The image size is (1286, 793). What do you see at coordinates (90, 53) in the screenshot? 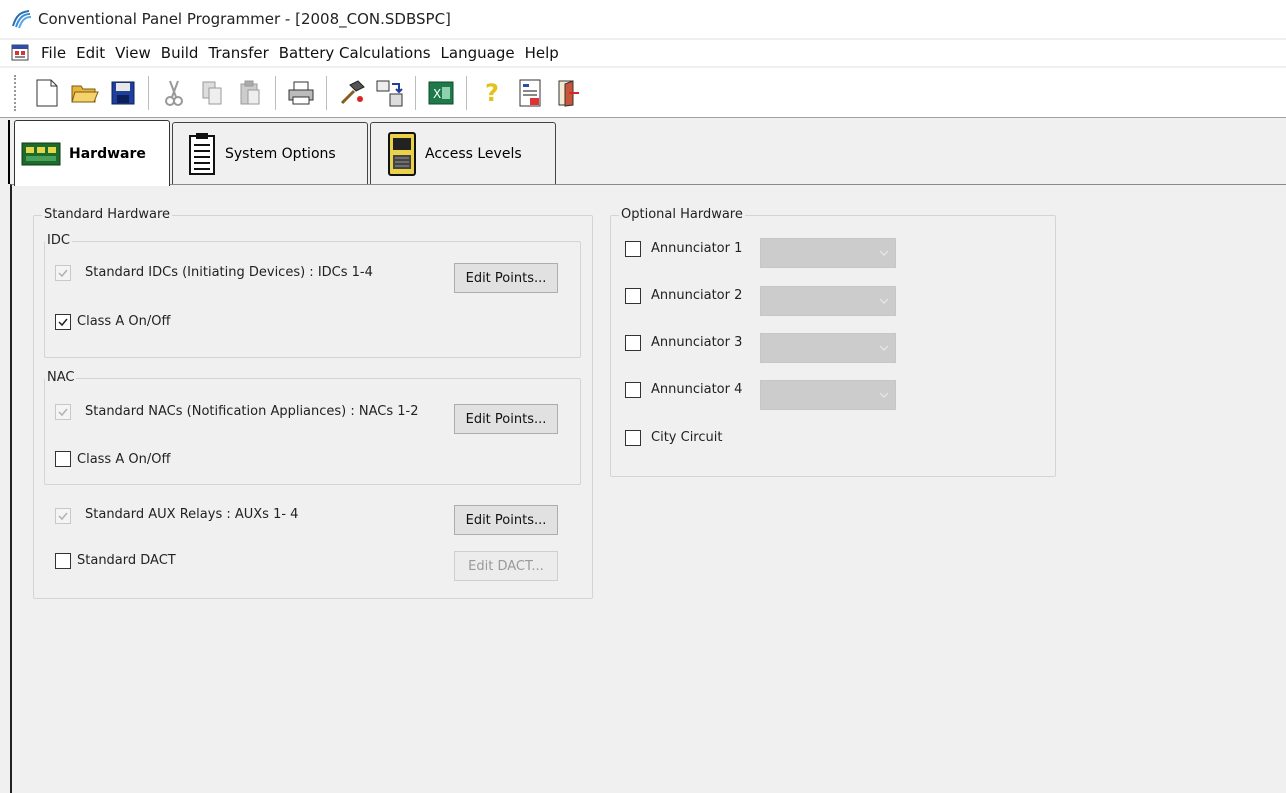
I see `menu-edit: Edit` at bounding box center [90, 53].